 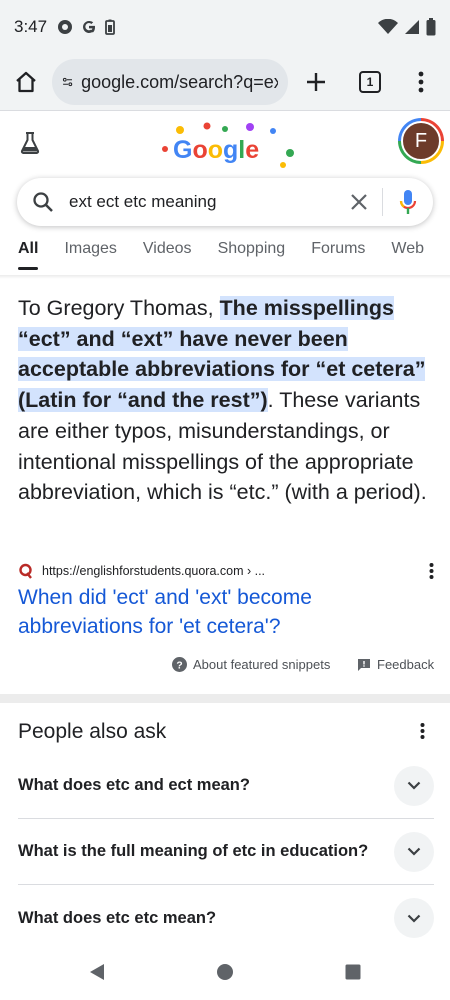 What do you see at coordinates (31, 26) in the screenshot?
I see `status-time: 3:47` at bounding box center [31, 26].